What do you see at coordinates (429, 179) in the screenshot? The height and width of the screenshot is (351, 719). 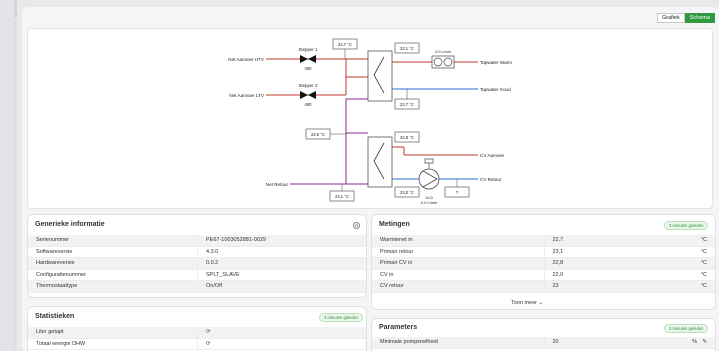 I see `pump-icon` at bounding box center [429, 179].